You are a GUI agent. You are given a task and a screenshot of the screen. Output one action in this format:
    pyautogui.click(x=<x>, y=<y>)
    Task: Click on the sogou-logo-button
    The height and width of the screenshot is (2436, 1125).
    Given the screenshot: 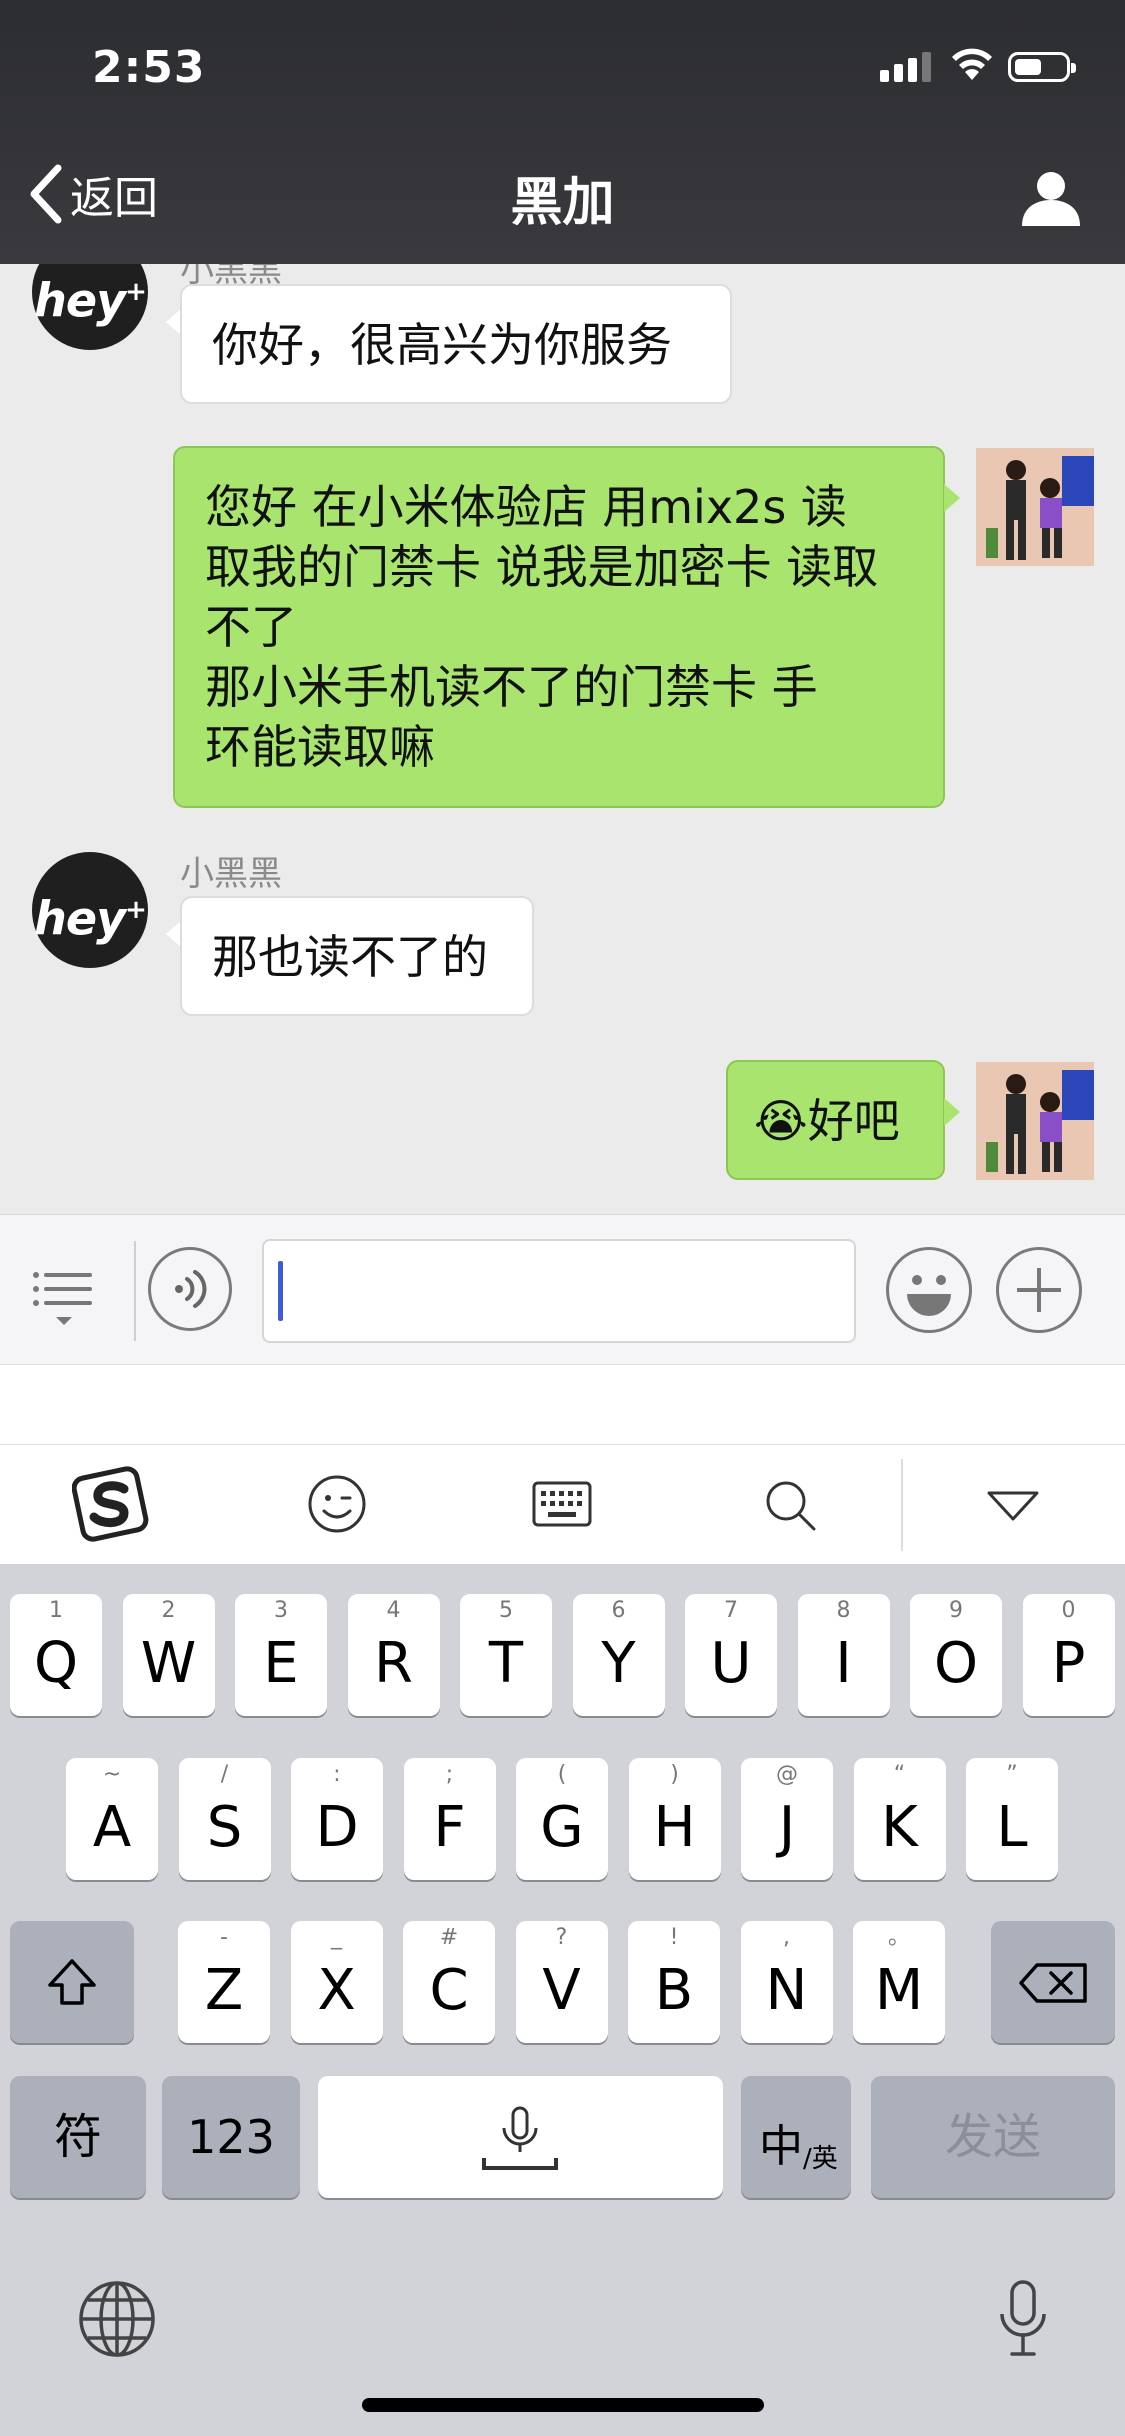 What is the action you would take?
    pyautogui.click(x=111, y=1505)
    